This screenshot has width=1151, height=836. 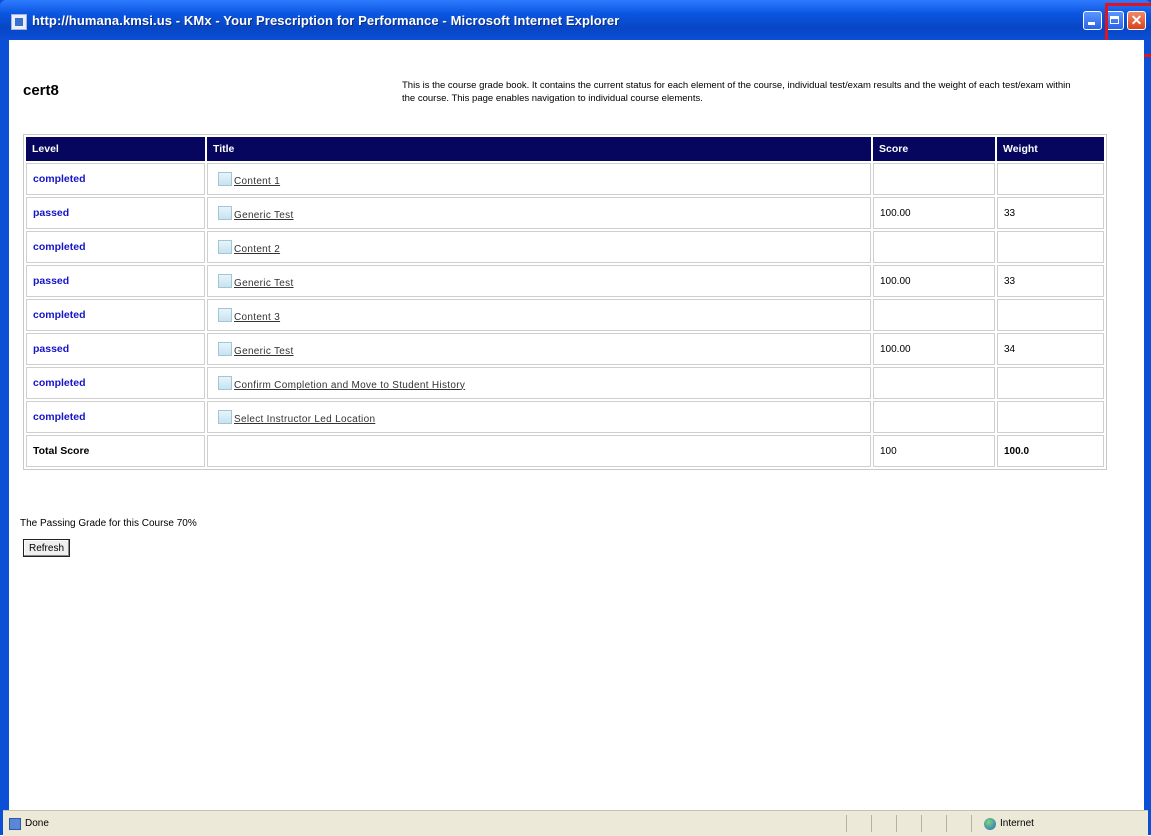 I want to click on security-zone-text: Internet, so click(x=1017, y=823).